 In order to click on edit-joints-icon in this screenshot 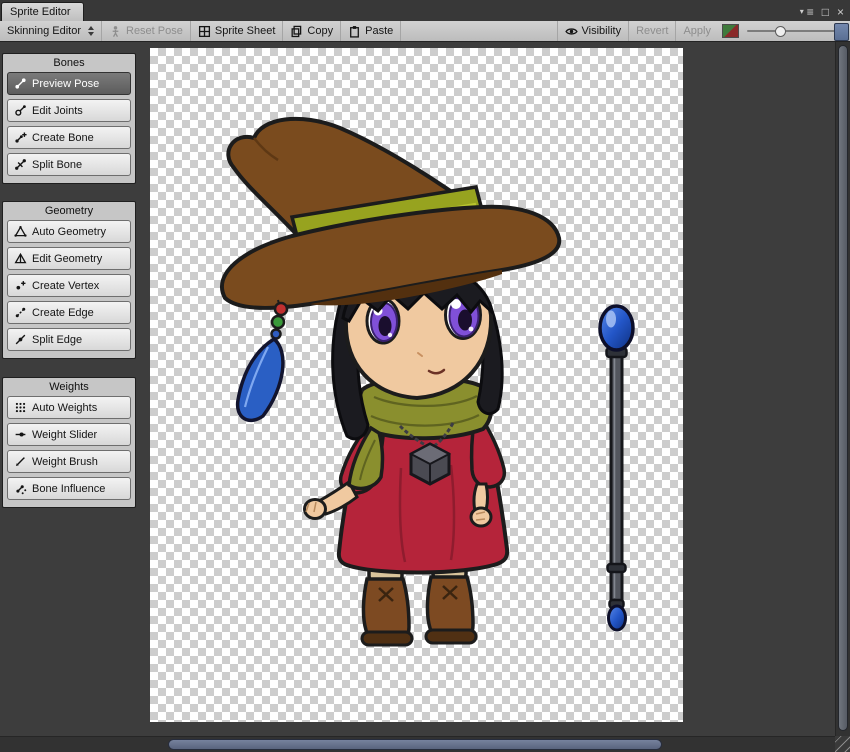, I will do `click(20, 110)`.